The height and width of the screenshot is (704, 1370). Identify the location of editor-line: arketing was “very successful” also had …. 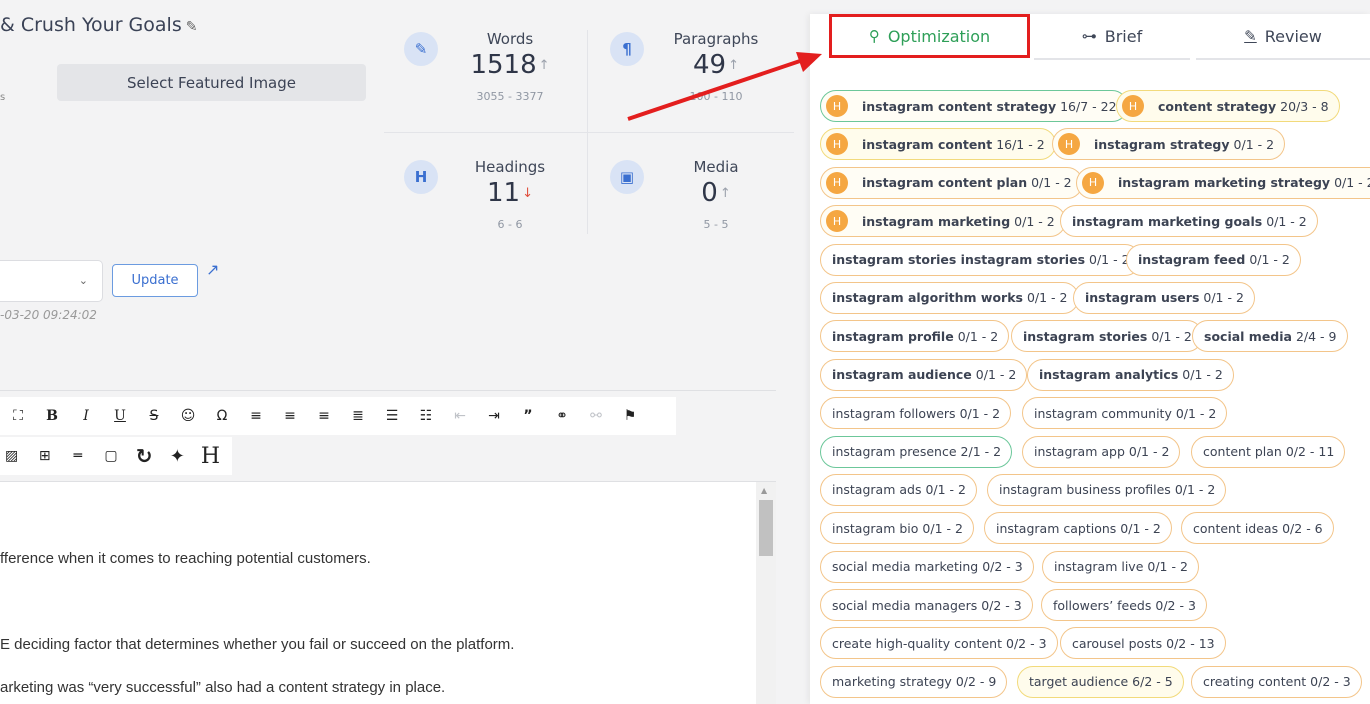
(223, 687).